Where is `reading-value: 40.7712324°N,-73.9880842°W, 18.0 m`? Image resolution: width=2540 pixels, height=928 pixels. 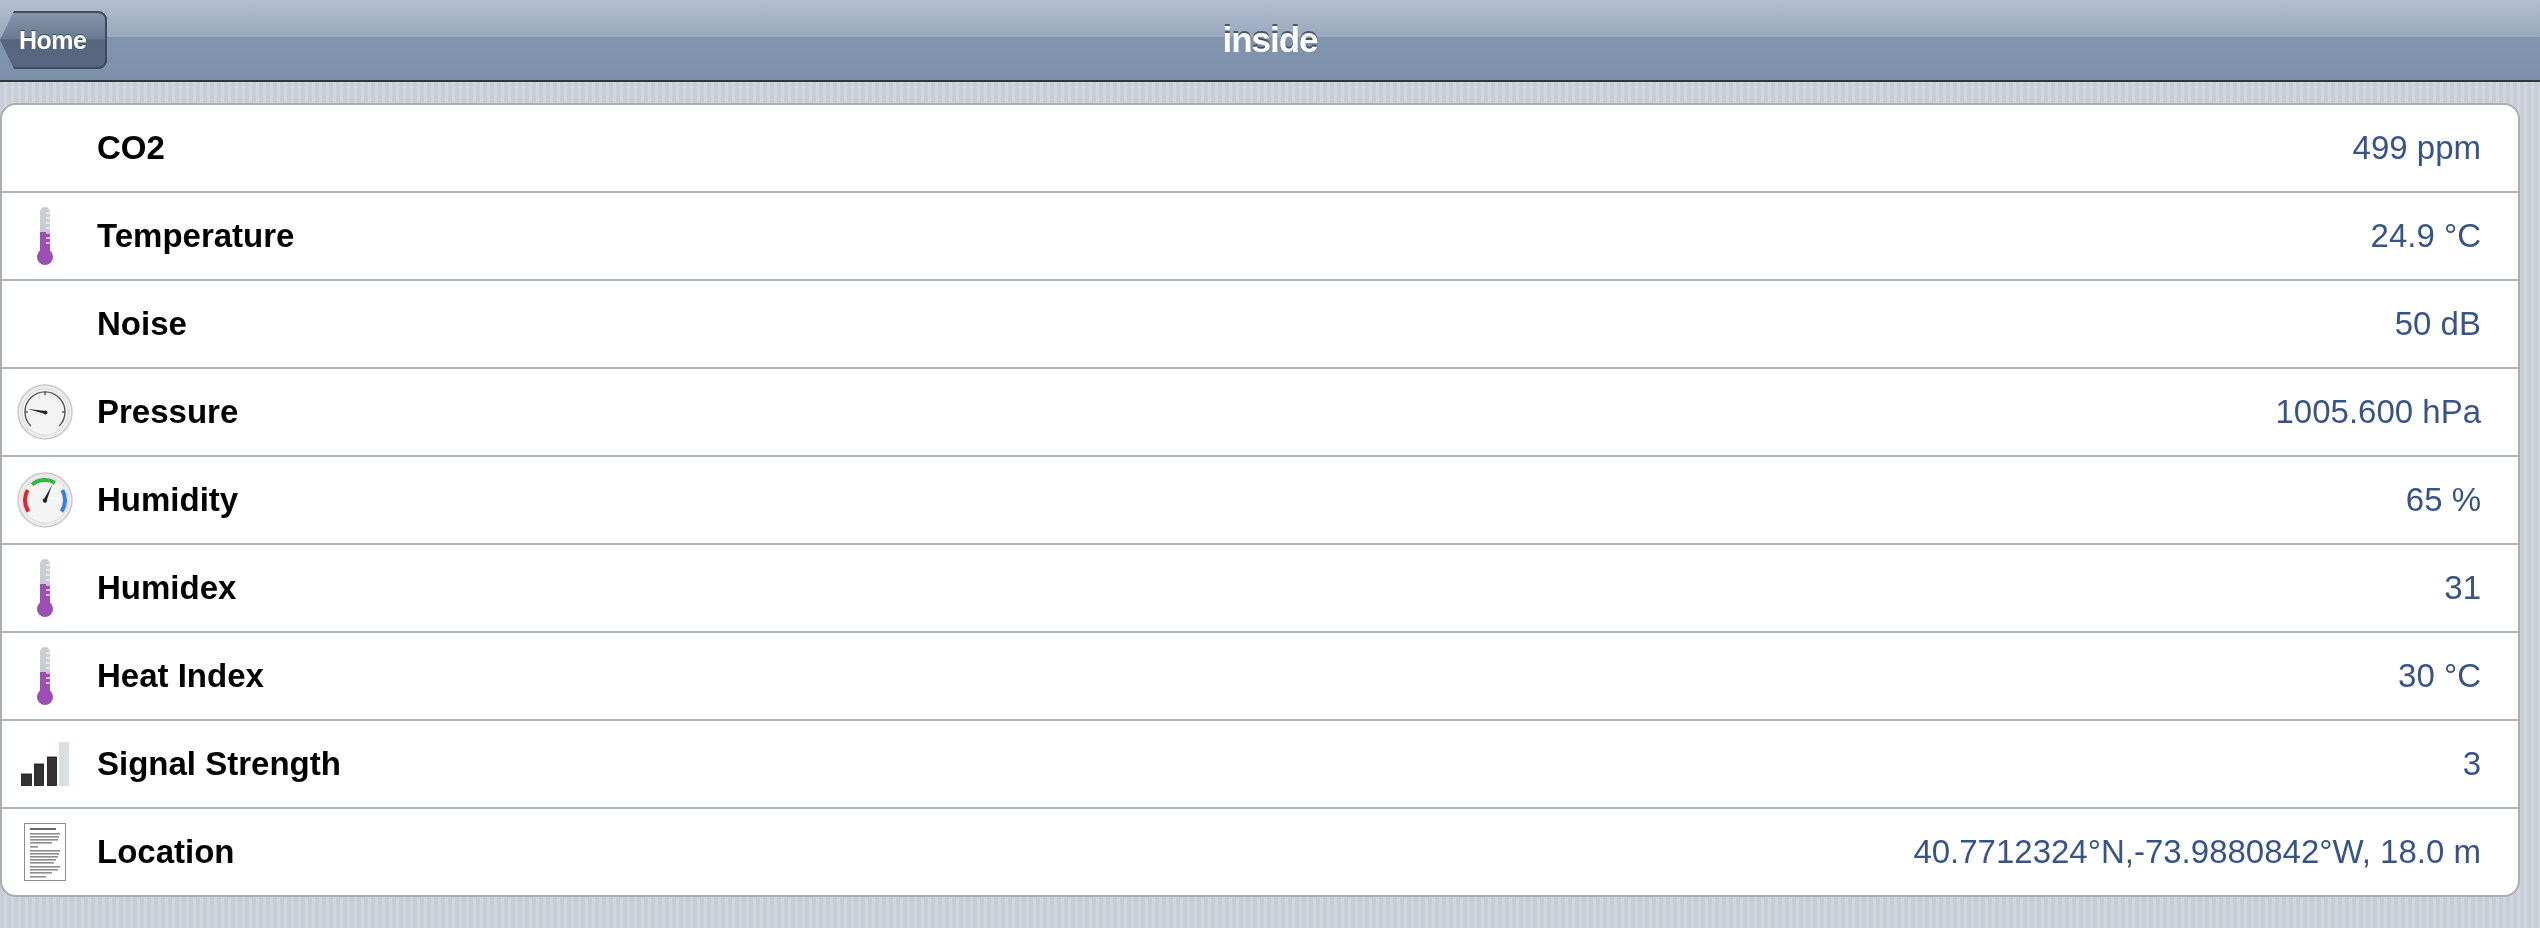 reading-value: 40.7712324°N,-73.9880842°W, 18.0 m is located at coordinates (2197, 852).